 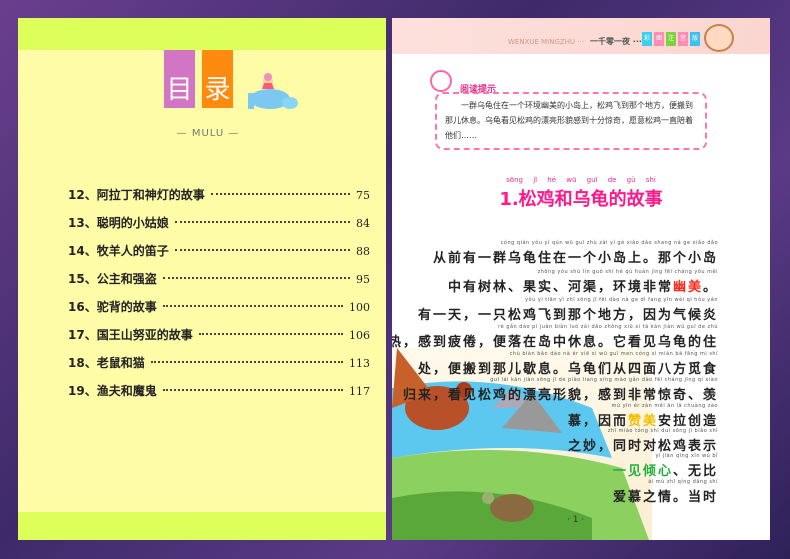 I want to click on edition-tabs: 彩图注音版, so click(x=671, y=39).